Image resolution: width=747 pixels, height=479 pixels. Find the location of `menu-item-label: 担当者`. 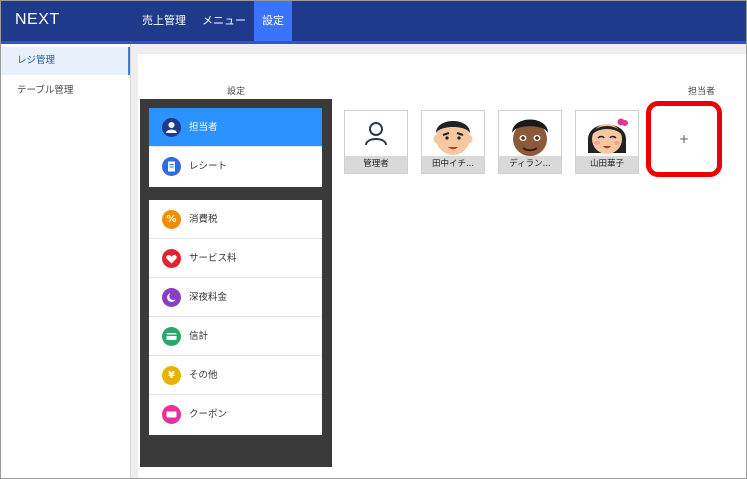

menu-item-label: 担当者 is located at coordinates (203, 127).